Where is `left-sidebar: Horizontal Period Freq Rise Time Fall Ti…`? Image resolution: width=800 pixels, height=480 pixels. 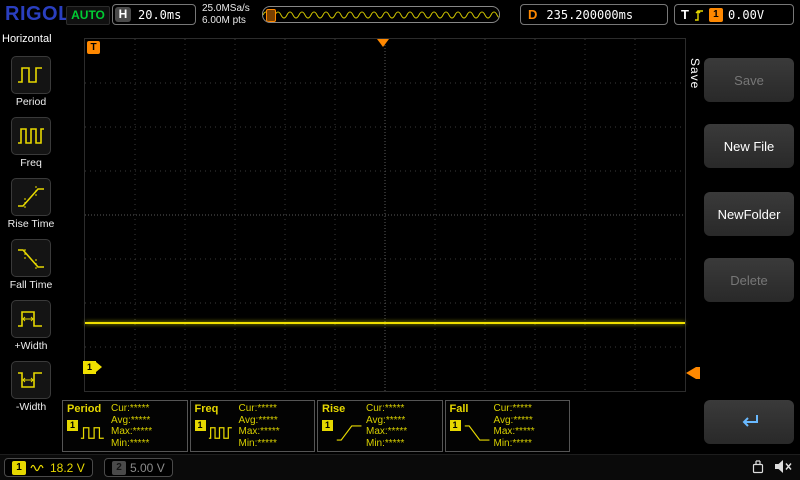 left-sidebar: Horizontal Period Freq Rise Time Fall Ti… is located at coordinates (31, 255).